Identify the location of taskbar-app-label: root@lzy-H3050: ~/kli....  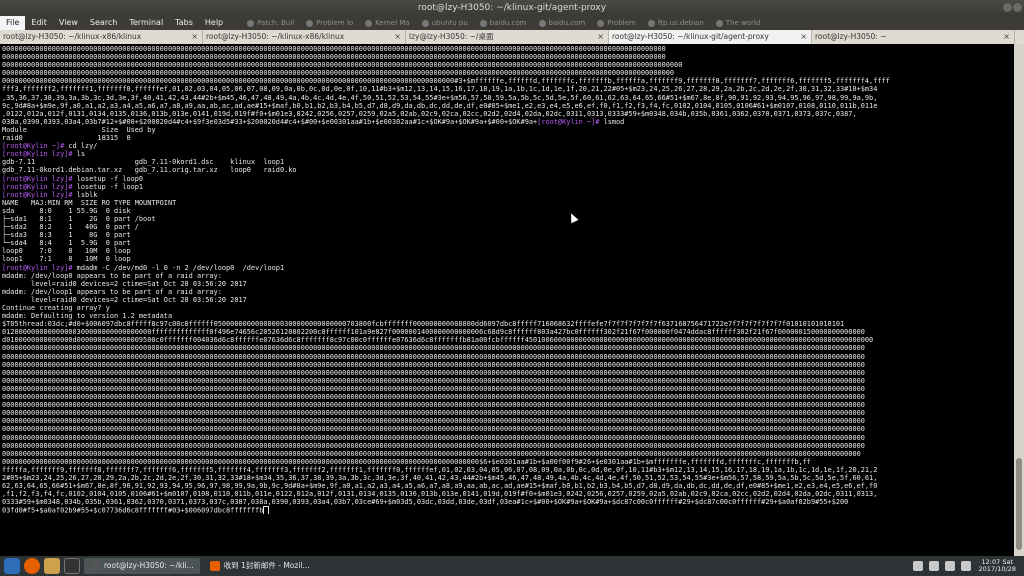
(149, 565).